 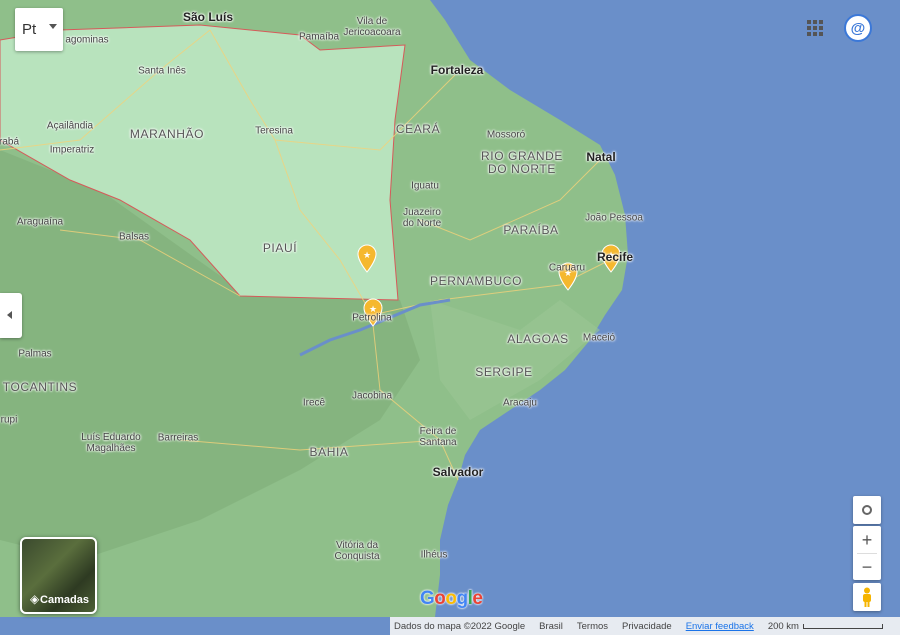 What do you see at coordinates (372, 27) in the screenshot?
I see `city-label: Vila de Jericoacoara` at bounding box center [372, 27].